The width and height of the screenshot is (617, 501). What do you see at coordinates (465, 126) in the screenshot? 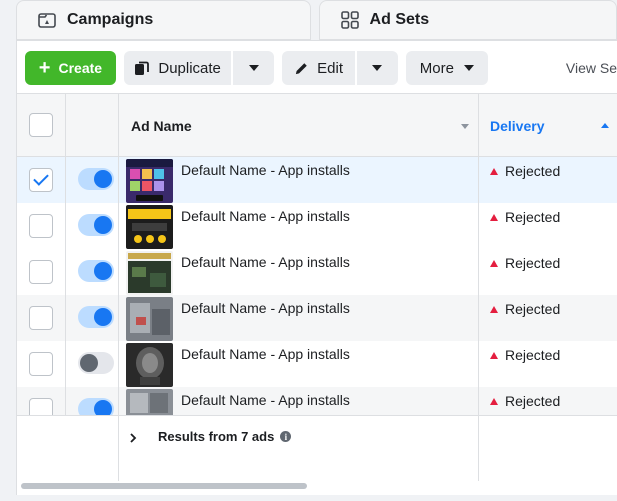
I see `sort-caret-icon` at bounding box center [465, 126].